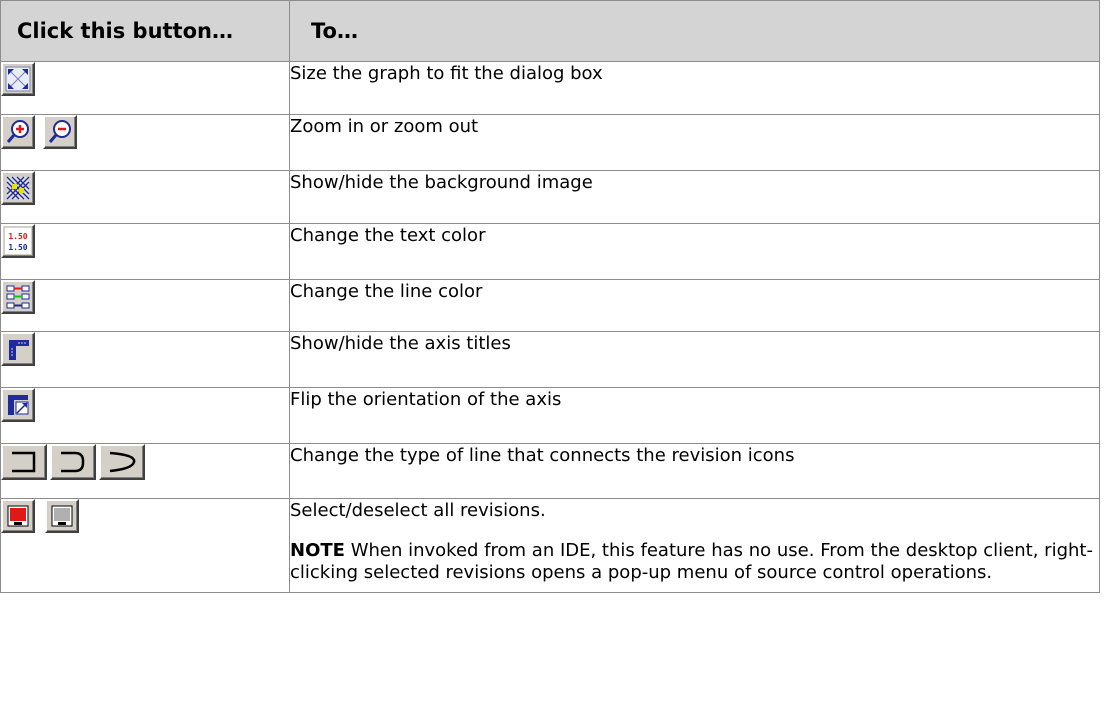 The width and height of the screenshot is (1105, 725). What do you see at coordinates (122, 462) in the screenshot?
I see `curved-line-icon` at bounding box center [122, 462].